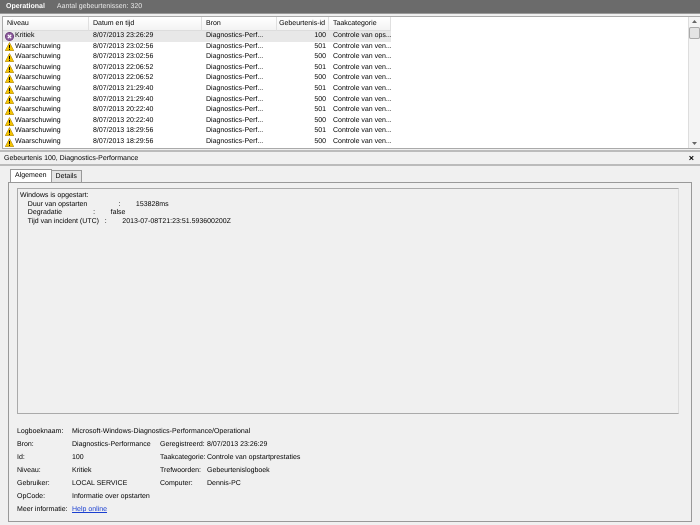  What do you see at coordinates (694, 33) in the screenshot?
I see `scroll-thumb` at bounding box center [694, 33].